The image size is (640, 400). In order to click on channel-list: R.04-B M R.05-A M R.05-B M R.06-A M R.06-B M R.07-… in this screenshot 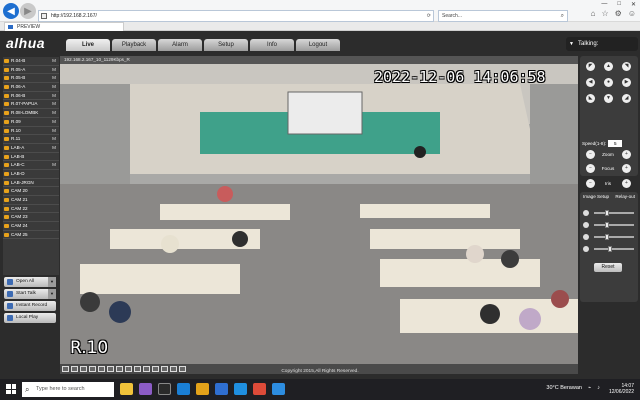, I will do `click(31, 166)`.